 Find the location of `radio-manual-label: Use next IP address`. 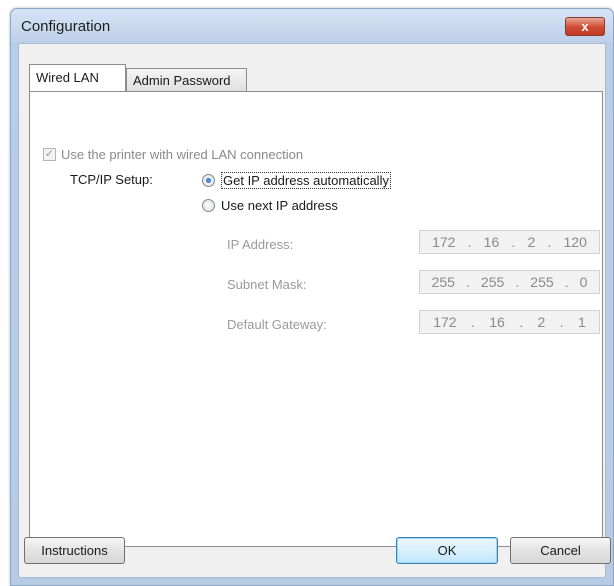

radio-manual-label: Use next IP address is located at coordinates (279, 205).